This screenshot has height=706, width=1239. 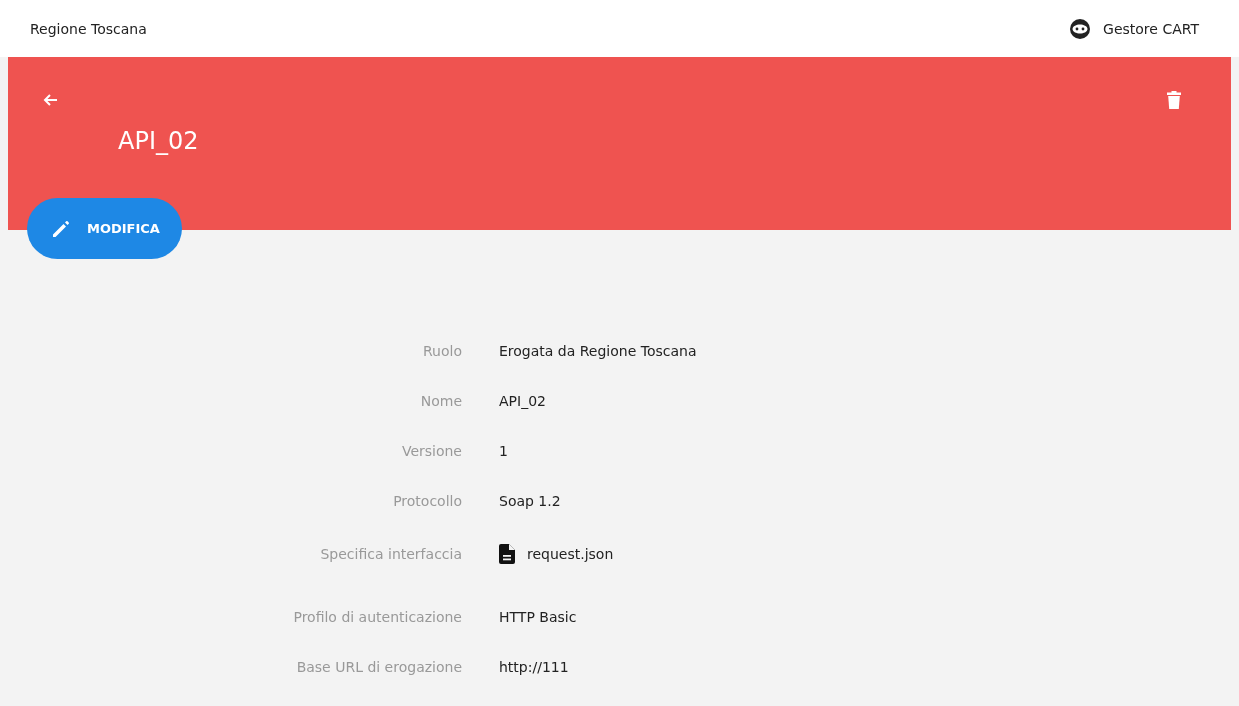 What do you see at coordinates (377, 617) in the screenshot?
I see `field-label: Profilo di autenticazione` at bounding box center [377, 617].